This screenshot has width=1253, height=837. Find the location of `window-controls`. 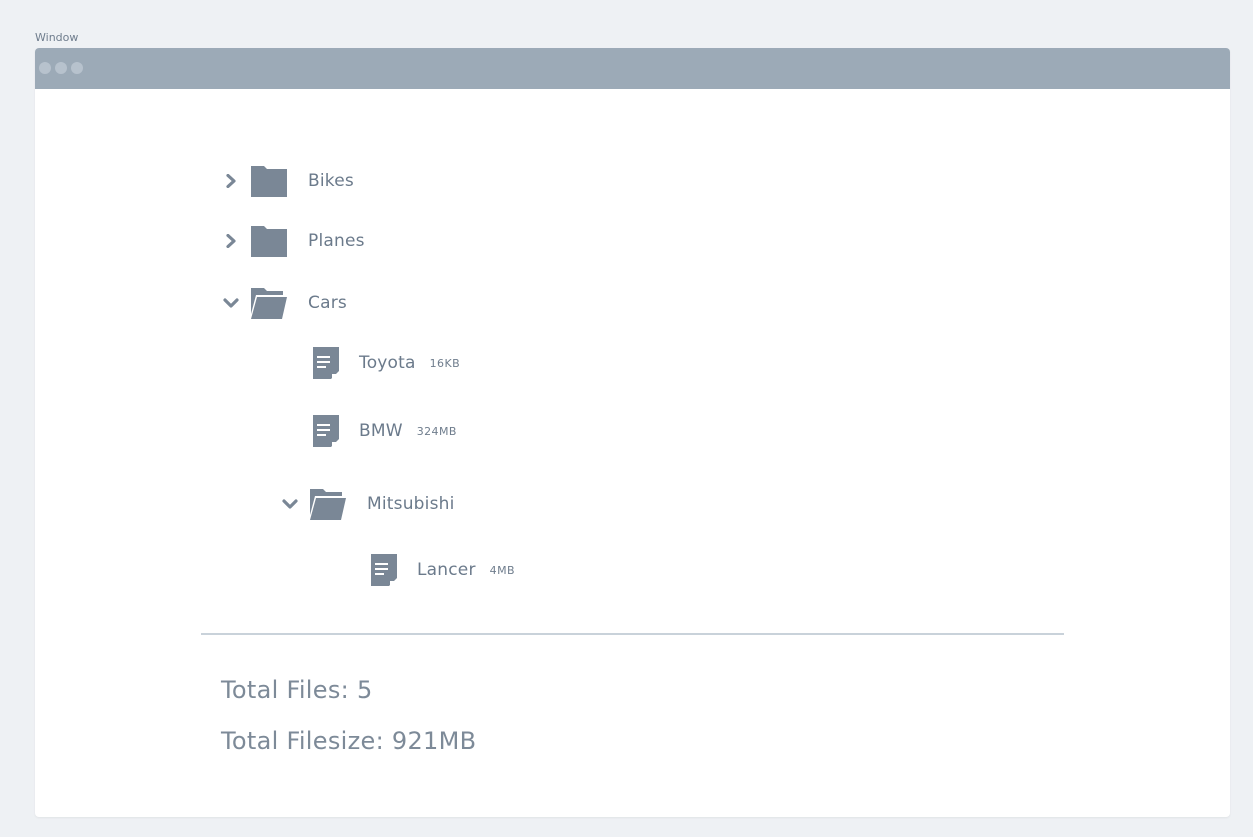

window-controls is located at coordinates (61, 68).